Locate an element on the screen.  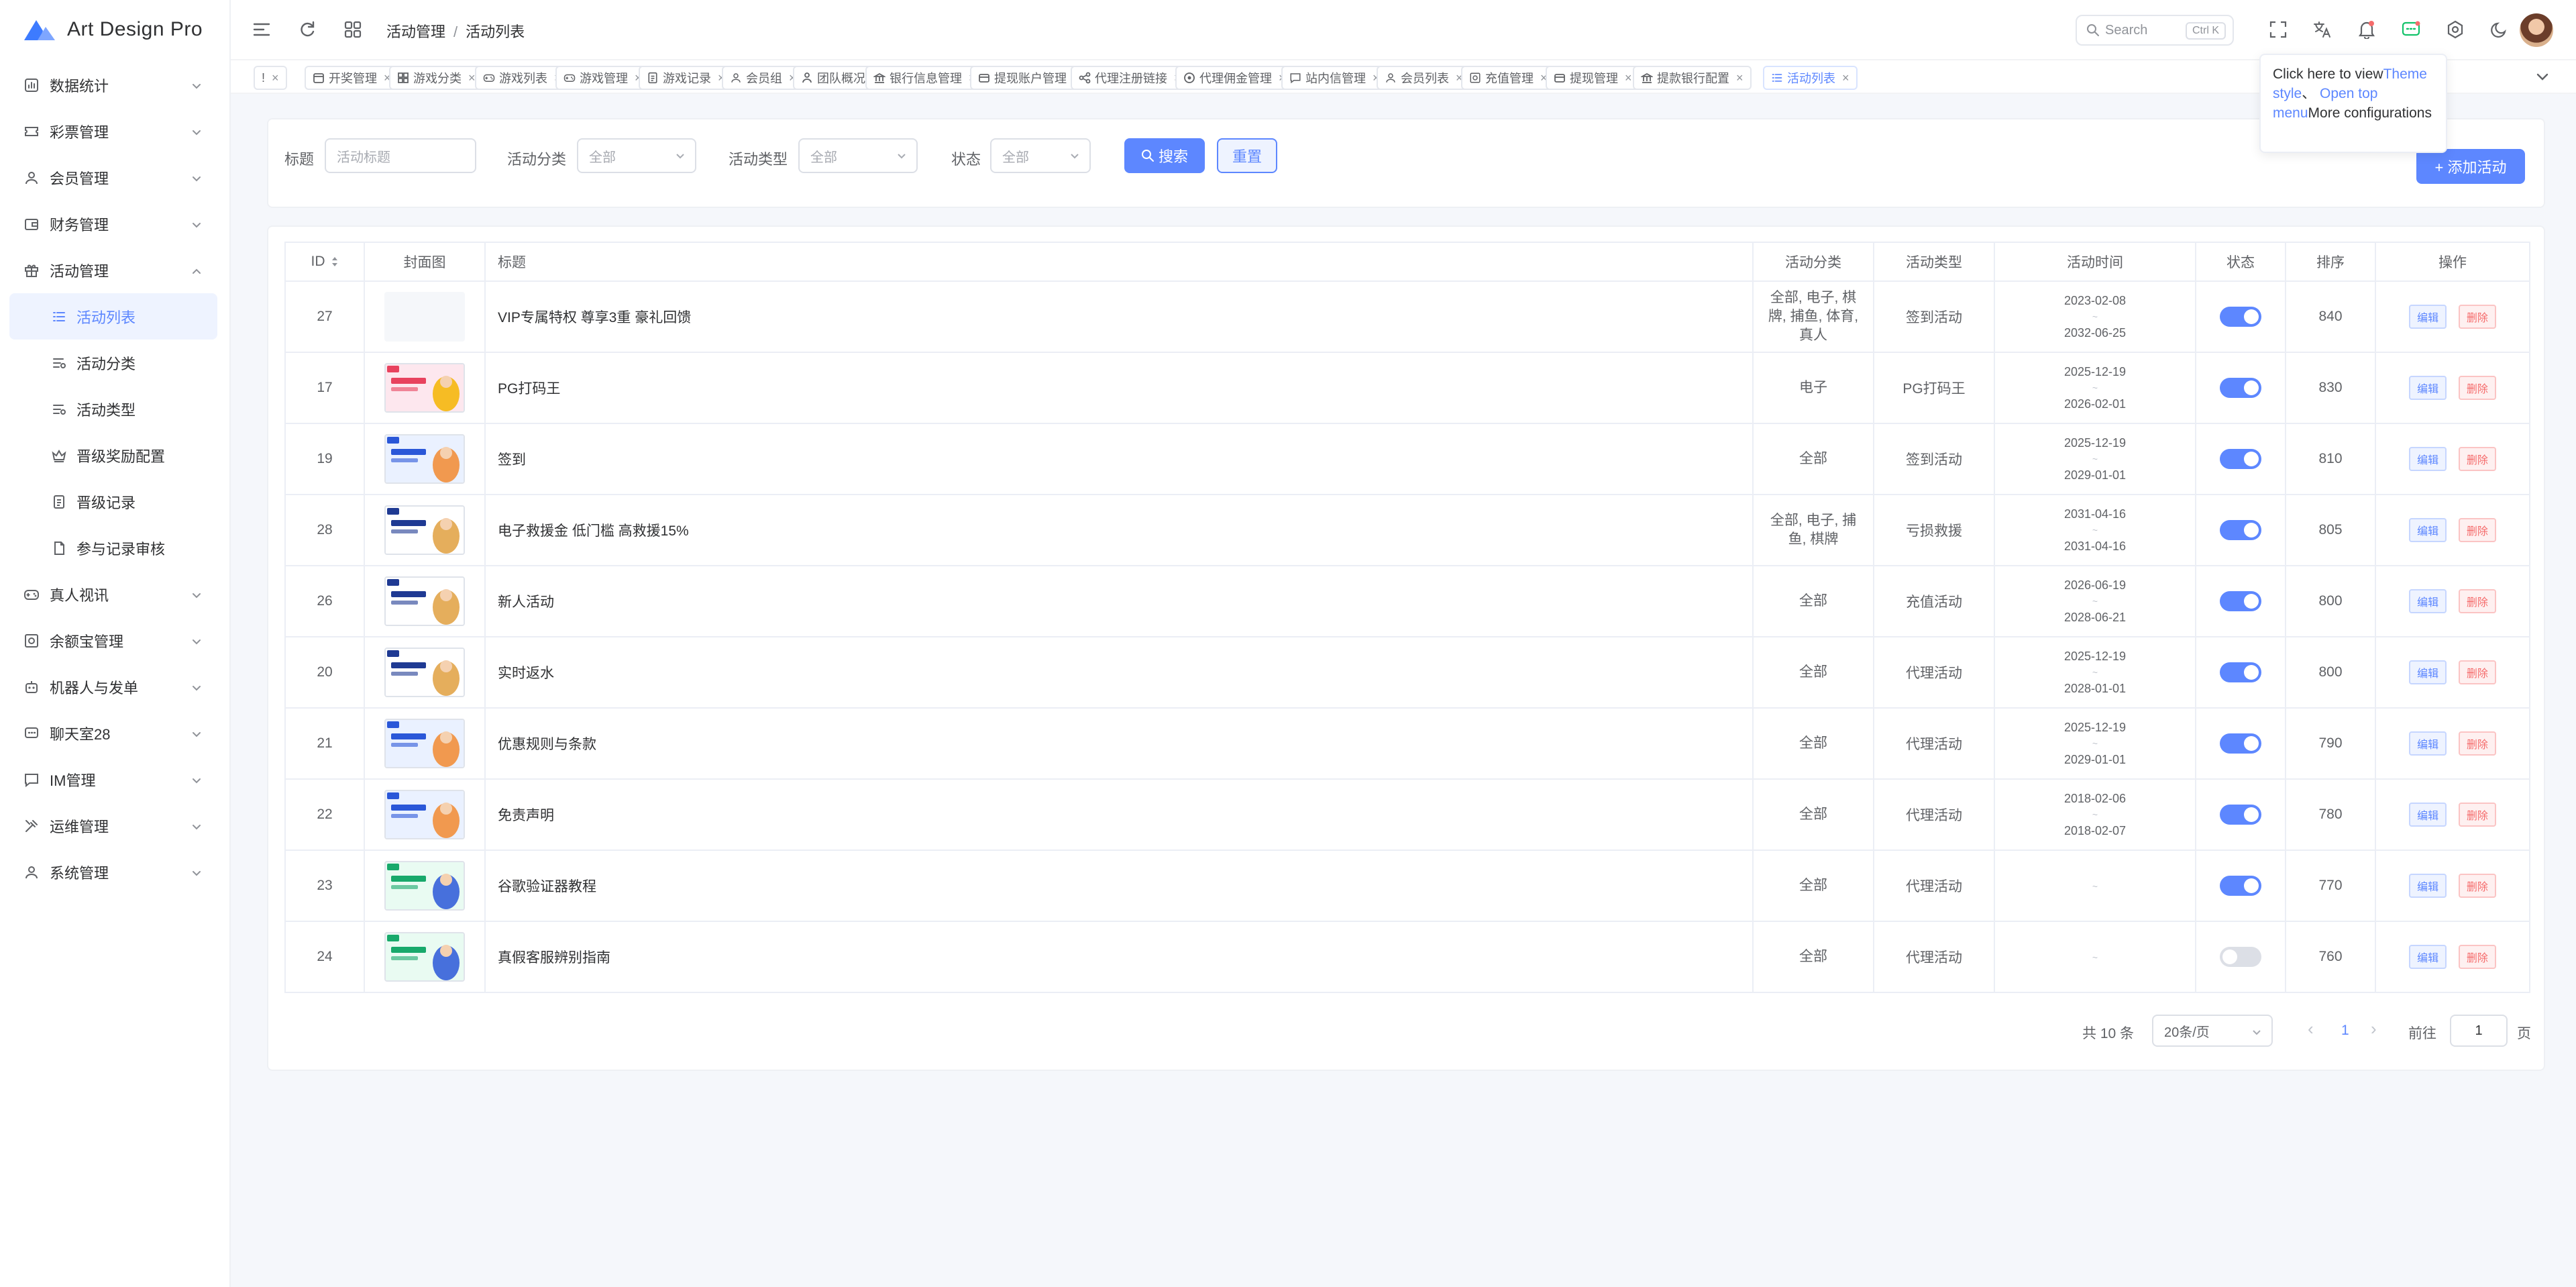
sort-icon is located at coordinates (335, 262).